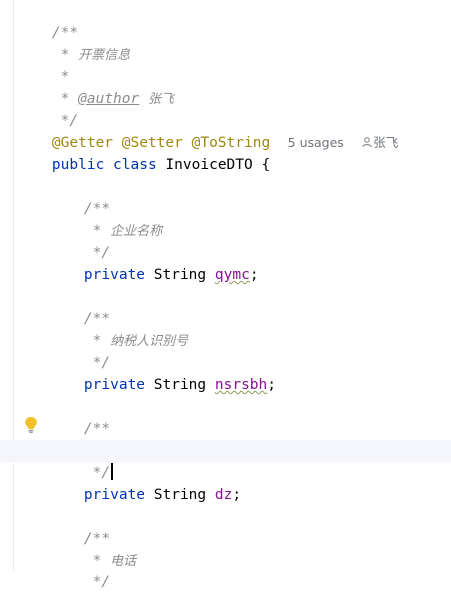 This screenshot has height=615, width=451. I want to click on annotation-line: @Getter @Setter @ToString 5 usages 张飞, so click(234, 130).